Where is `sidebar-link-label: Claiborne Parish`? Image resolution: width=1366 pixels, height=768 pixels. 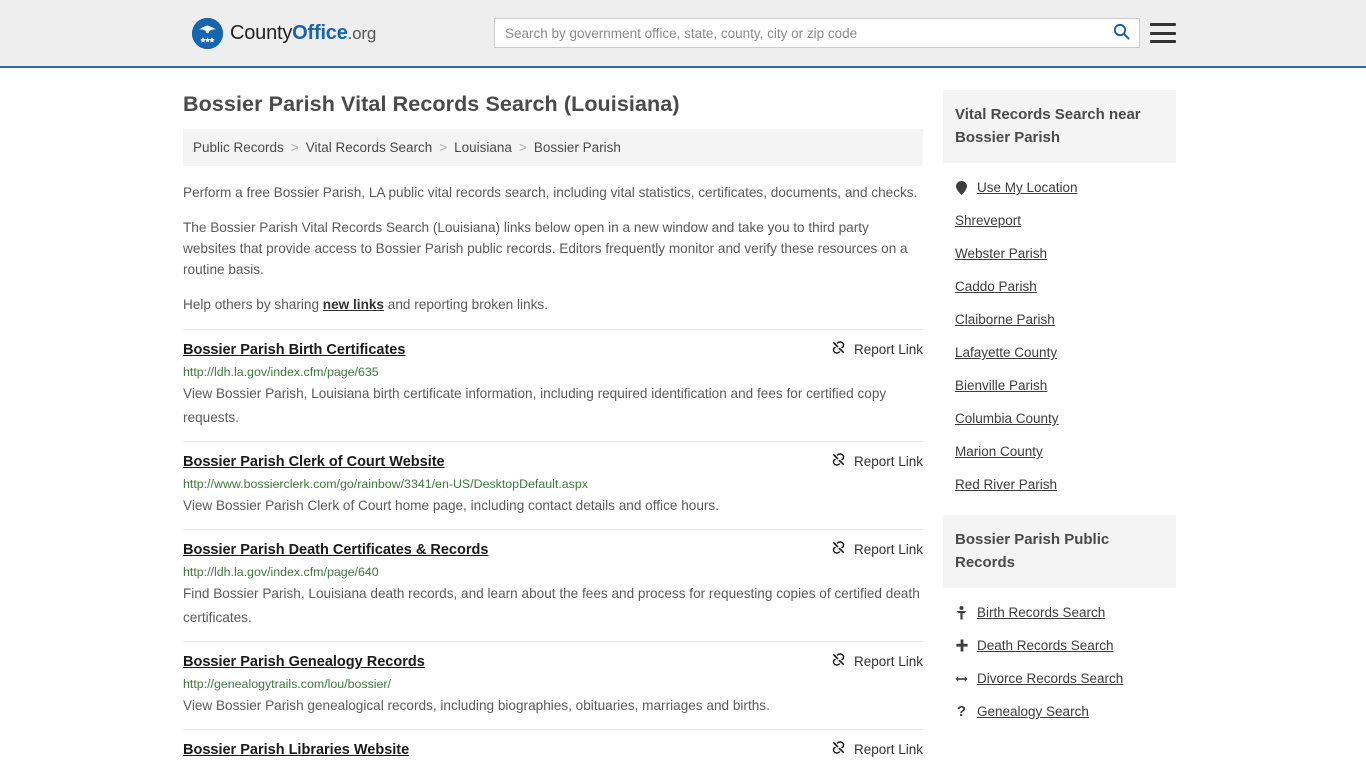
sidebar-link-label: Claiborne Parish is located at coordinates (1005, 319).